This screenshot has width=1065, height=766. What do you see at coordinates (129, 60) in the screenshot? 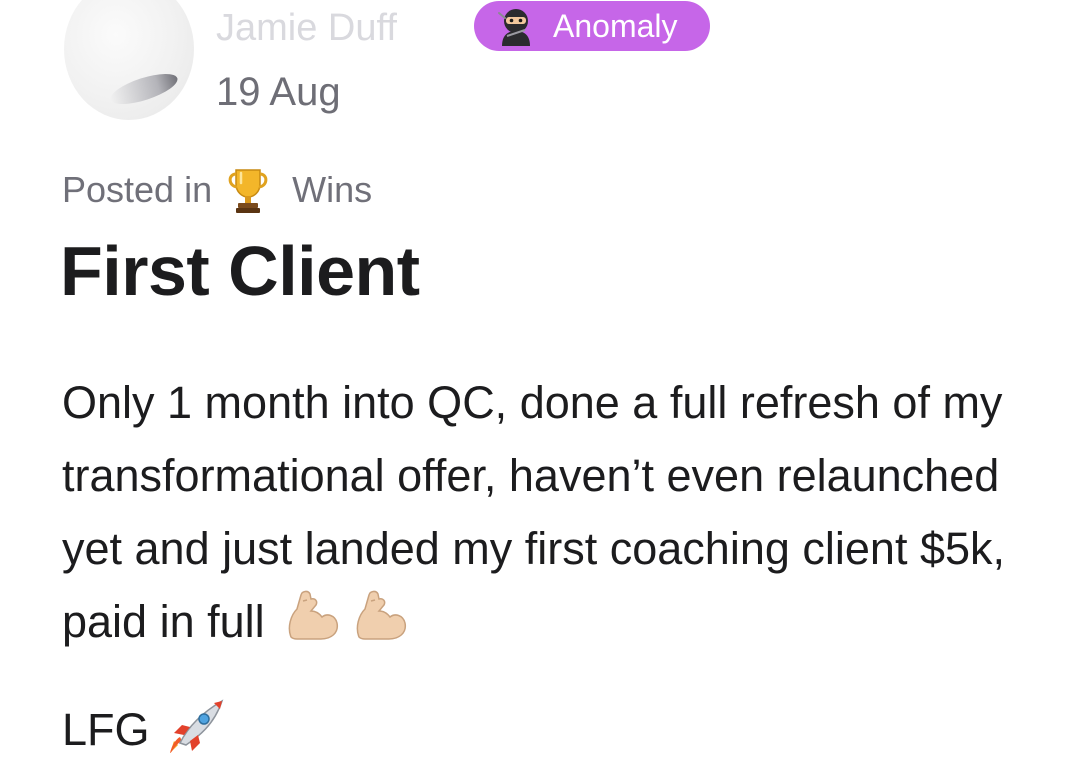
I see `author-avatar` at bounding box center [129, 60].